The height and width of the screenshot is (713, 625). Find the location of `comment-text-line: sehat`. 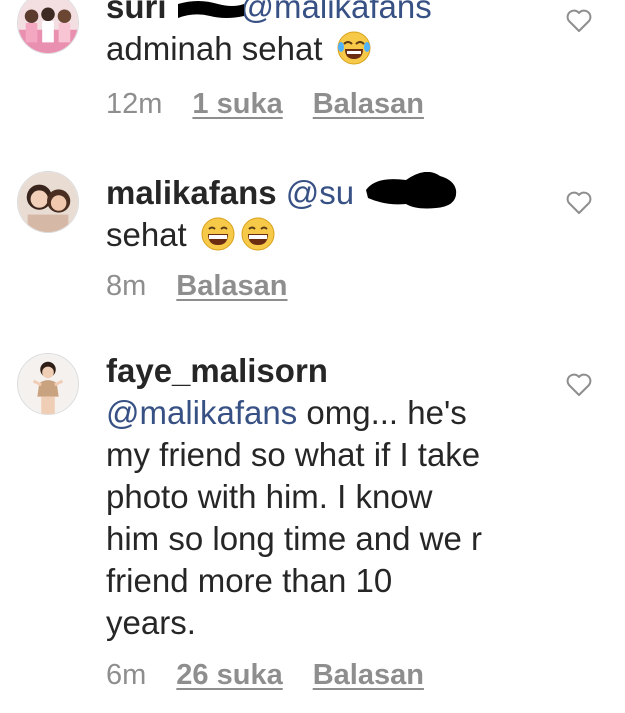

comment-text-line: sehat is located at coordinates (328, 235).